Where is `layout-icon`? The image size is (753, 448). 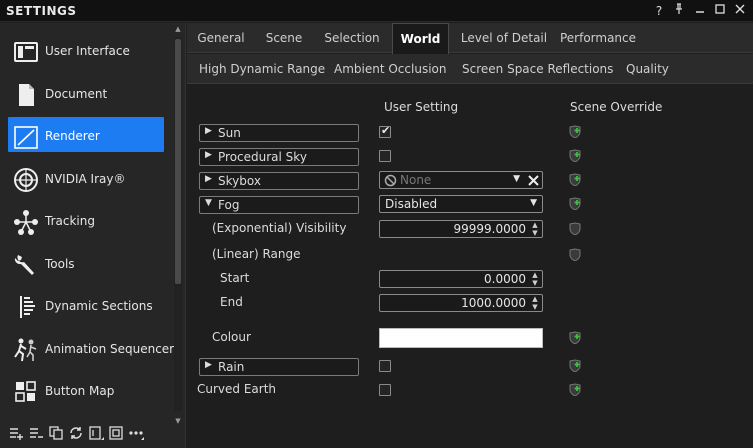
layout-icon is located at coordinates (96, 433).